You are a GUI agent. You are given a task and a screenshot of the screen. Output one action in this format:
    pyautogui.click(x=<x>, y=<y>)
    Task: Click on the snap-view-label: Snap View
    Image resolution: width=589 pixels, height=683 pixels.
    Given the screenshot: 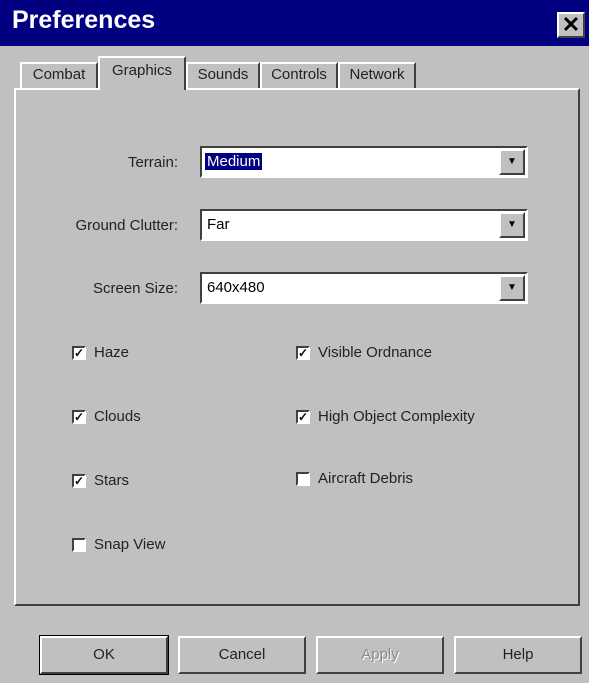 What is the action you would take?
    pyautogui.click(x=130, y=544)
    